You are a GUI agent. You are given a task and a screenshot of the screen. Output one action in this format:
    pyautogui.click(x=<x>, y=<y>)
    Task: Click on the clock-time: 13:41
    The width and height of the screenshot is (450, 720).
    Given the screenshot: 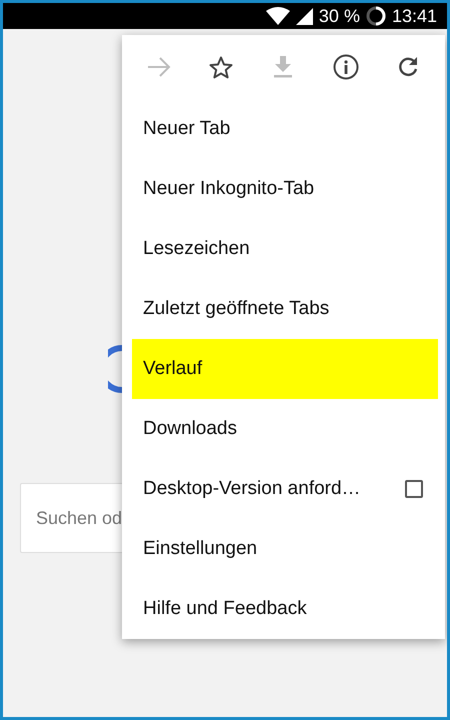 What is the action you would take?
    pyautogui.click(x=414, y=16)
    